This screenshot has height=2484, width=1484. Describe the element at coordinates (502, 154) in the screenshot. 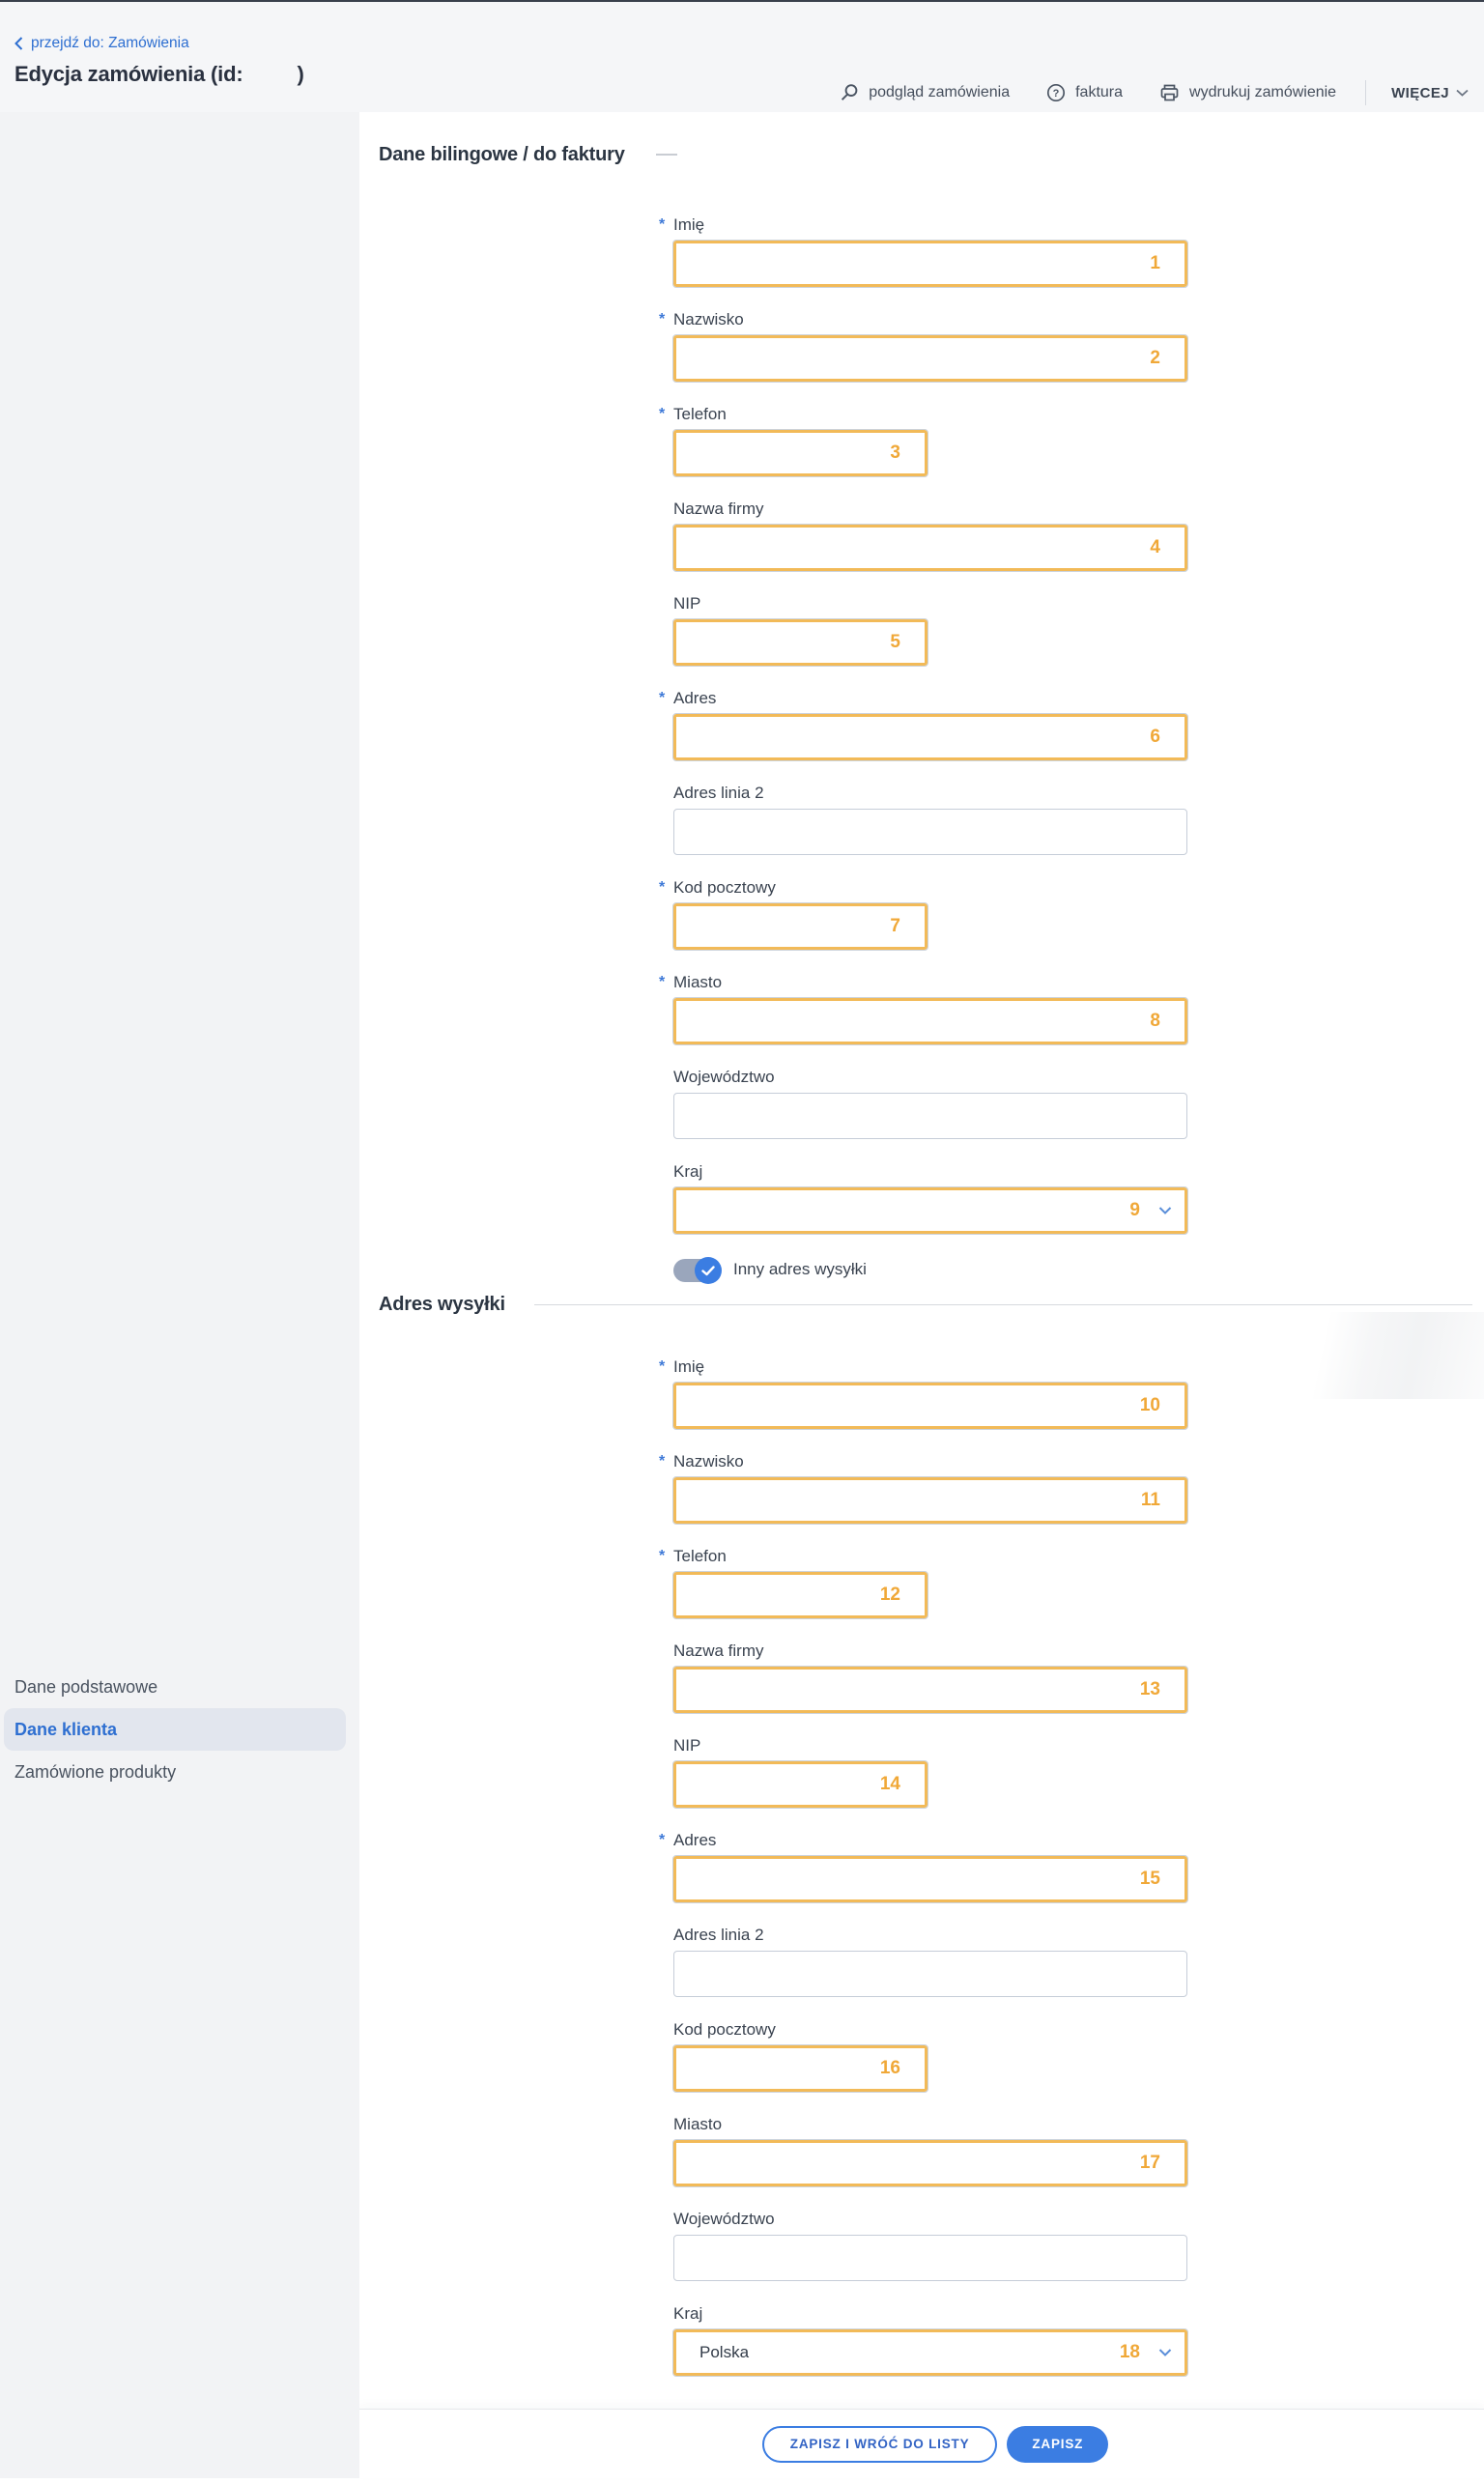

I see `section-title: Dane bilingowe / do faktury` at that location.